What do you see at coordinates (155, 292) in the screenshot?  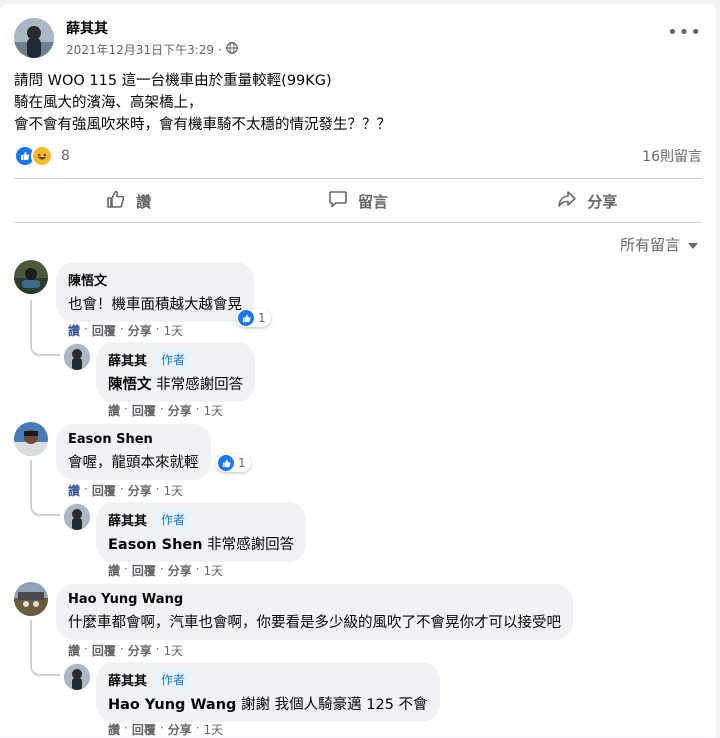 I see `comment-bubble: 陳悟文 也會！機車面積越大越會晃` at bounding box center [155, 292].